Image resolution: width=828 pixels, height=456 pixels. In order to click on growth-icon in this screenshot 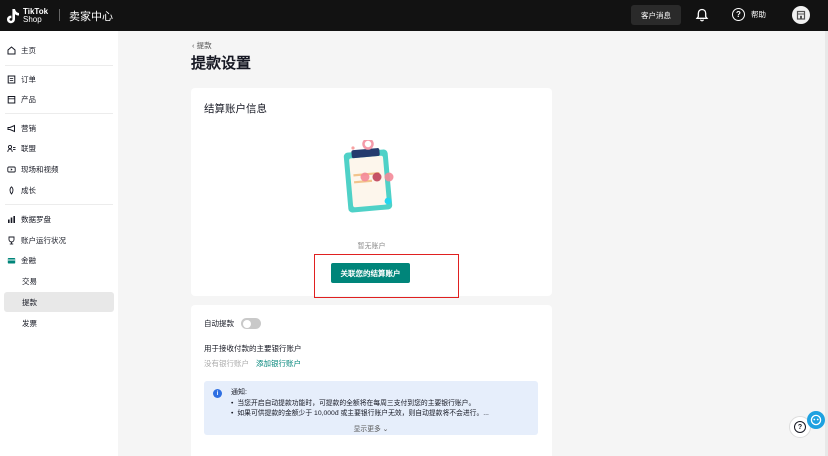, I will do `click(11, 190)`.